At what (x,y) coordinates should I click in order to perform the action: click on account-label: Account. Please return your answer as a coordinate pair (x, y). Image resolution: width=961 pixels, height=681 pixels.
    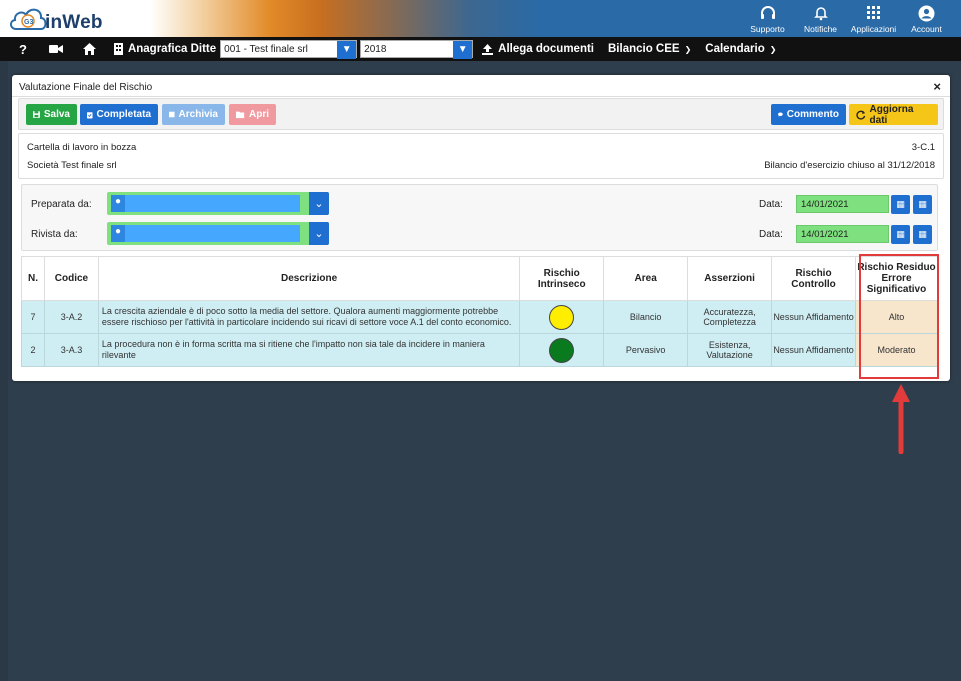
    Looking at the image, I should click on (926, 29).